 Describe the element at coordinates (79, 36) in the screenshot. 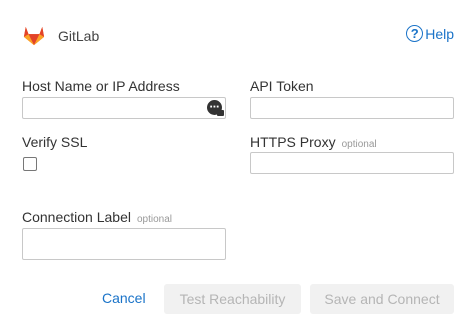

I see `app-name: GitLab` at that location.